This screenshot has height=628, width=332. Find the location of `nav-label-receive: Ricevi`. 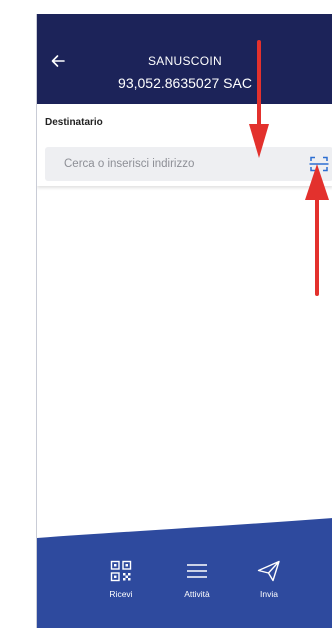

nav-label-receive: Ricevi is located at coordinates (121, 594).